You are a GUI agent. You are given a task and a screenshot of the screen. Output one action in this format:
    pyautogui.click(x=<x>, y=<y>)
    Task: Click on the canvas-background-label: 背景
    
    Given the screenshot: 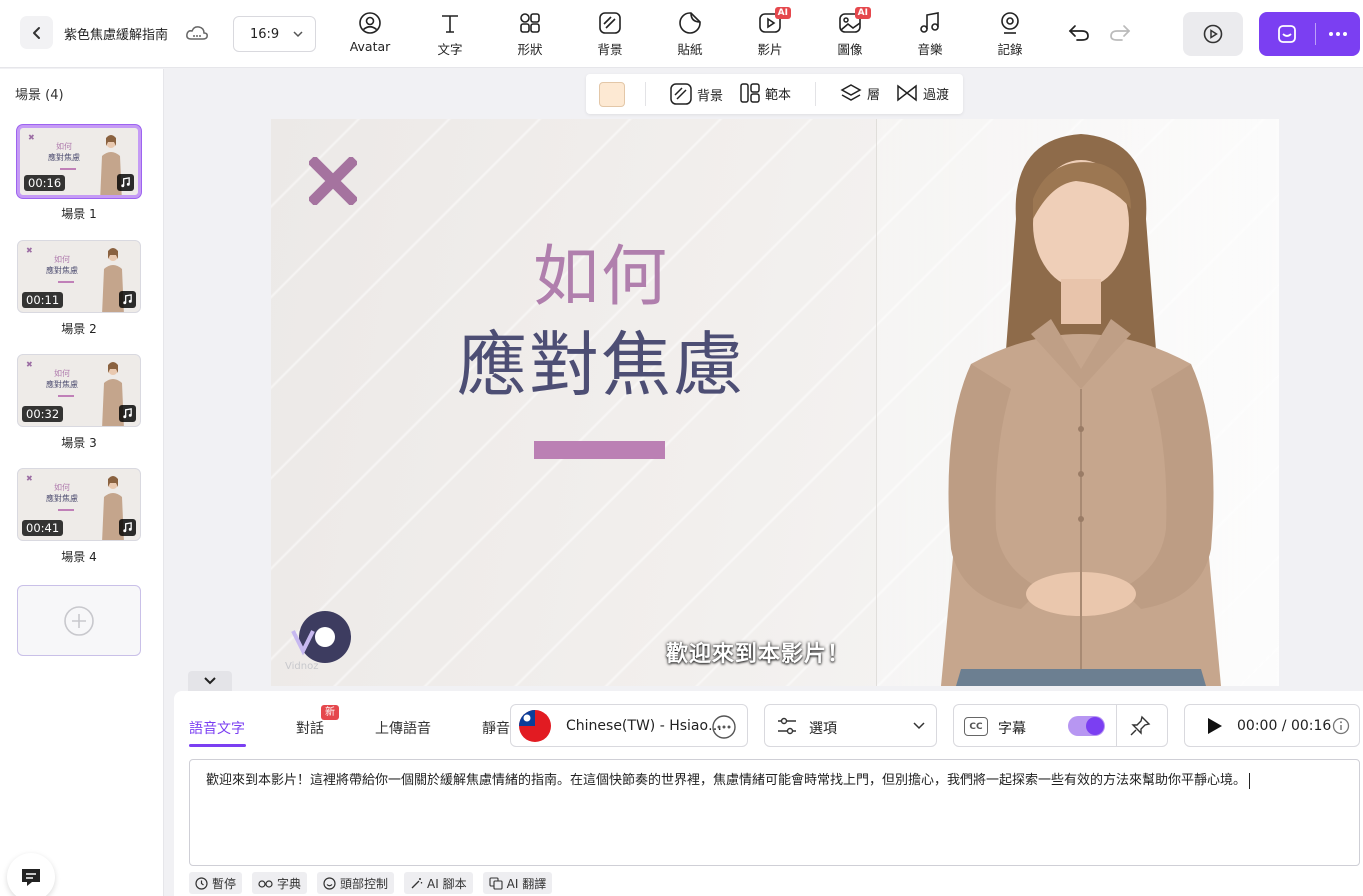 What is the action you would take?
    pyautogui.click(x=710, y=96)
    